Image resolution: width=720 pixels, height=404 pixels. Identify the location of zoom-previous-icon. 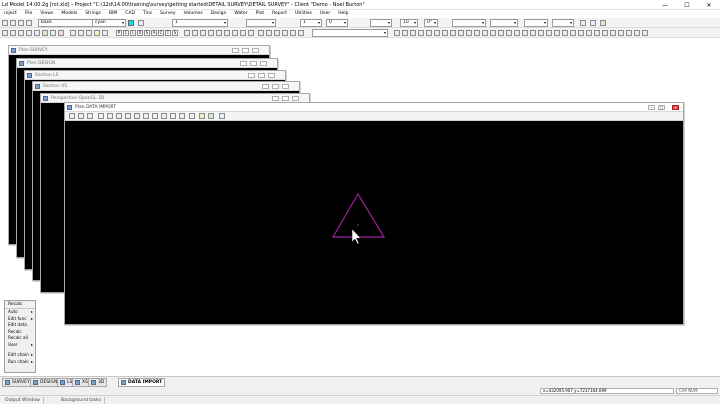
(119, 116).